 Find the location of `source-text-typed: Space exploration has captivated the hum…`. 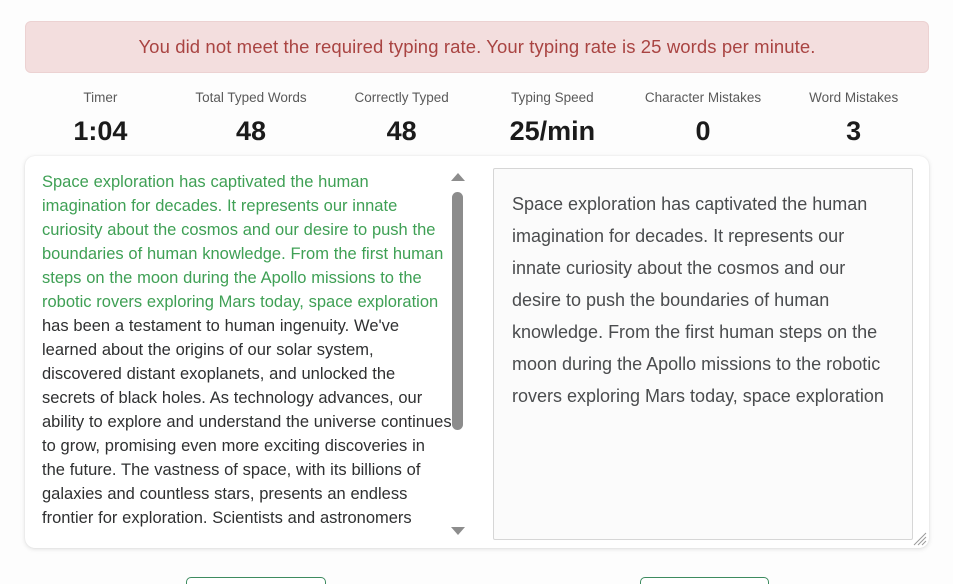

source-text-typed: Space exploration has captivated the hum… is located at coordinates (243, 242).